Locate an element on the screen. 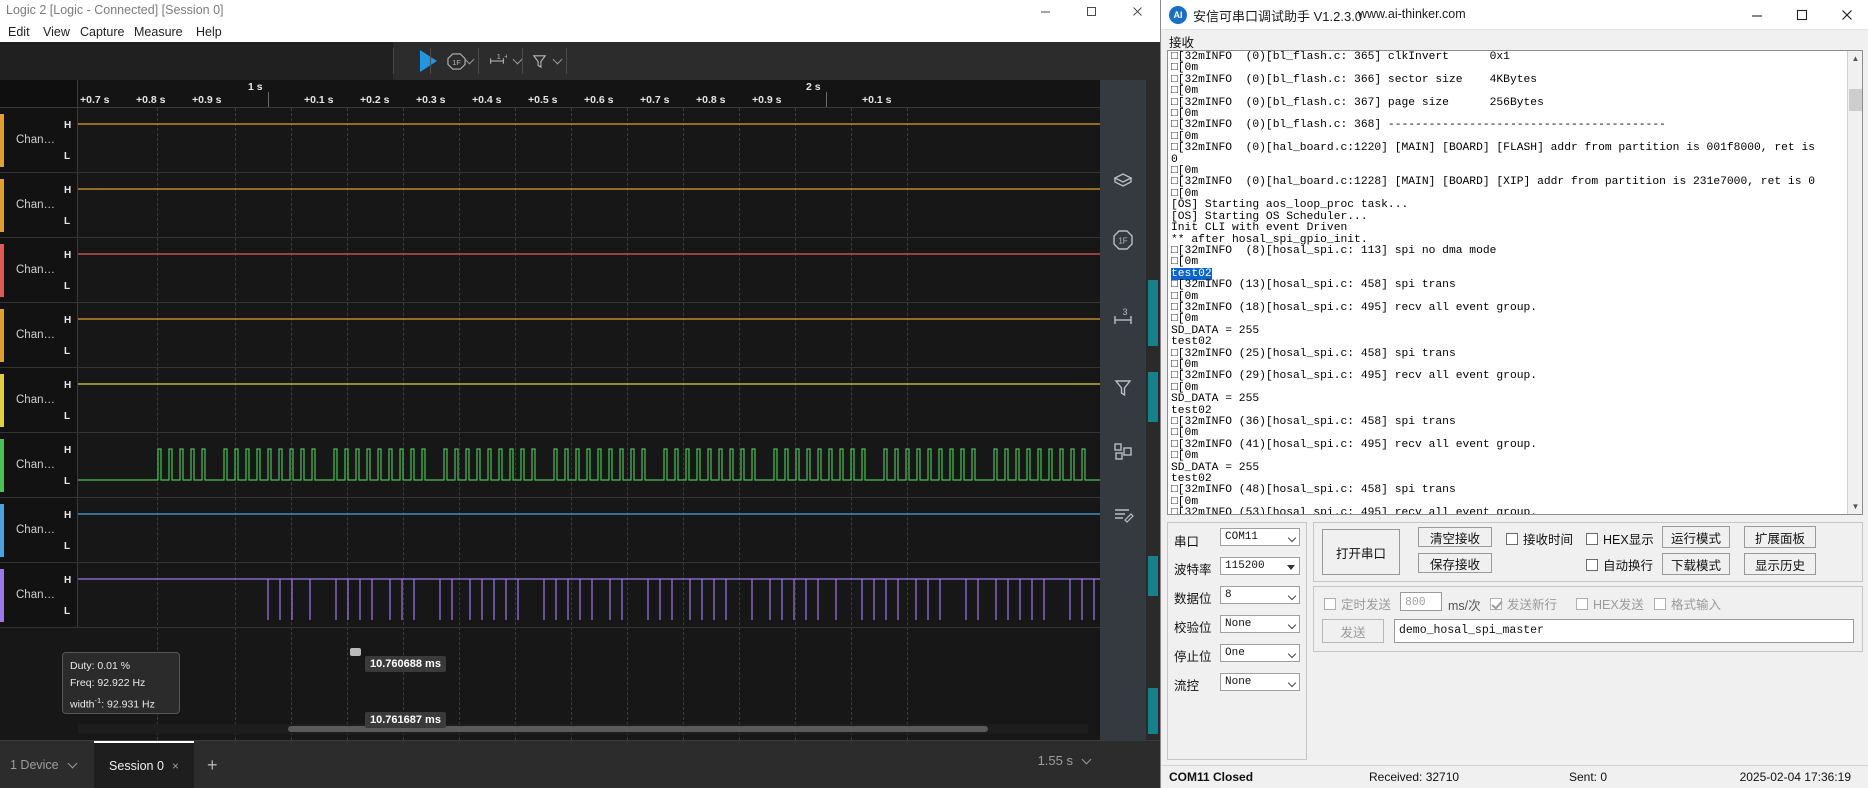 The image size is (1868, 788). channel-low-marker: L is located at coordinates (67, 611).